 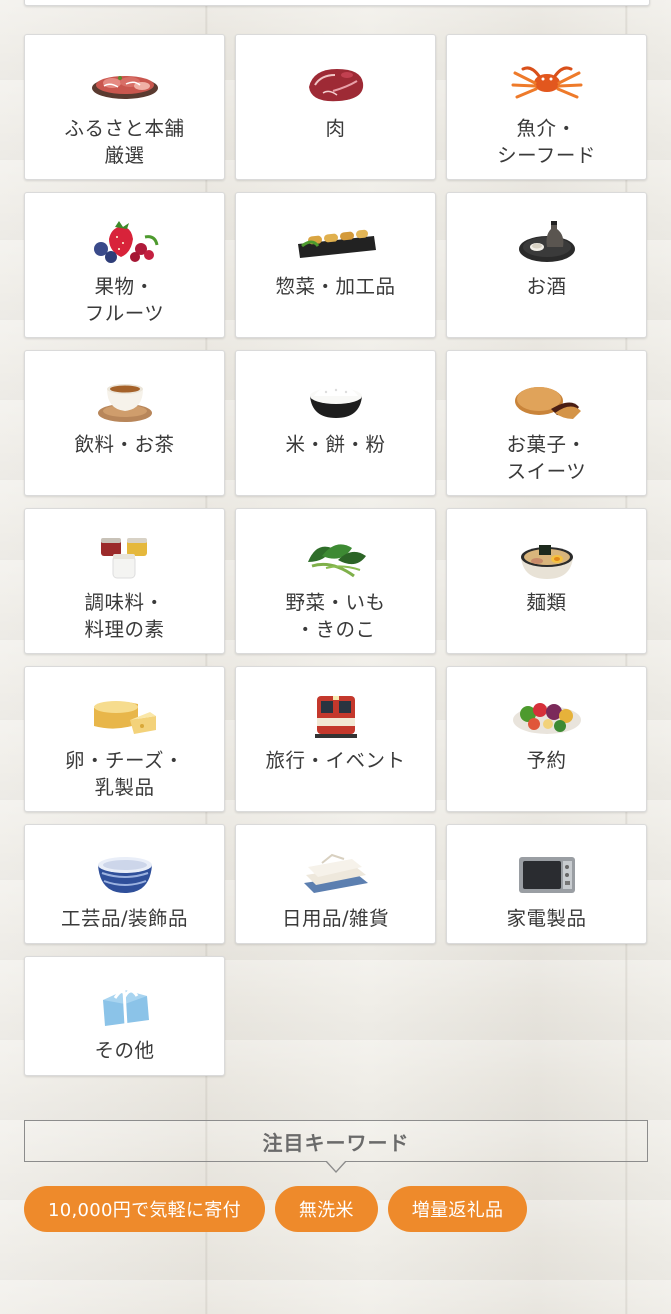 I want to click on category-travel-events: 旅行・イベント, so click(x=335, y=739).